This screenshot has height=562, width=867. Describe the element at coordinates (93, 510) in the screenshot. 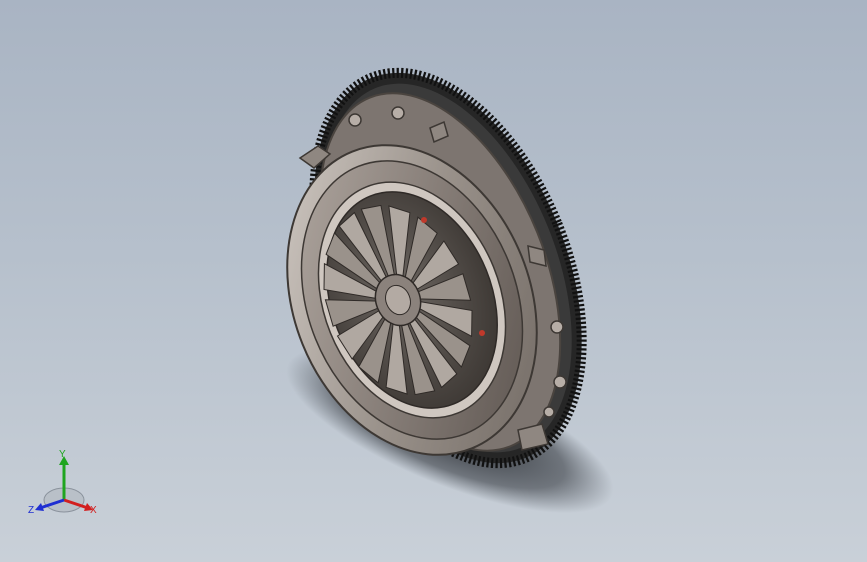

I see `x-axis-label: X` at that location.